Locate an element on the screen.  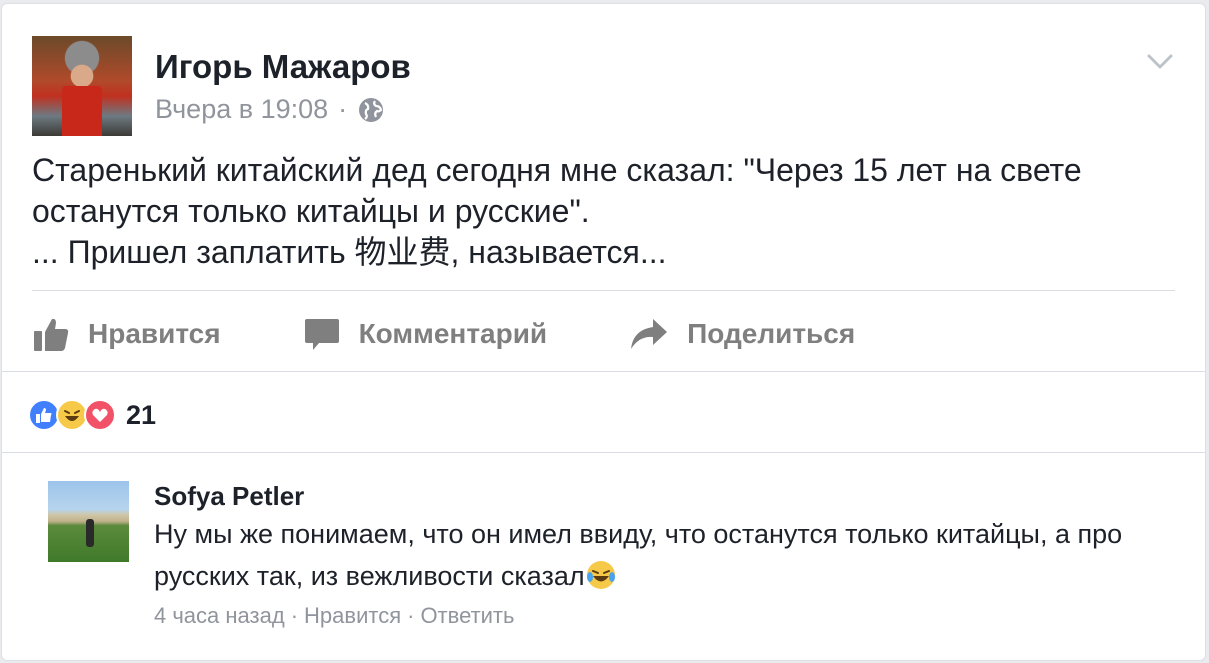
comment-button: Комментарий is located at coordinates (425, 334).